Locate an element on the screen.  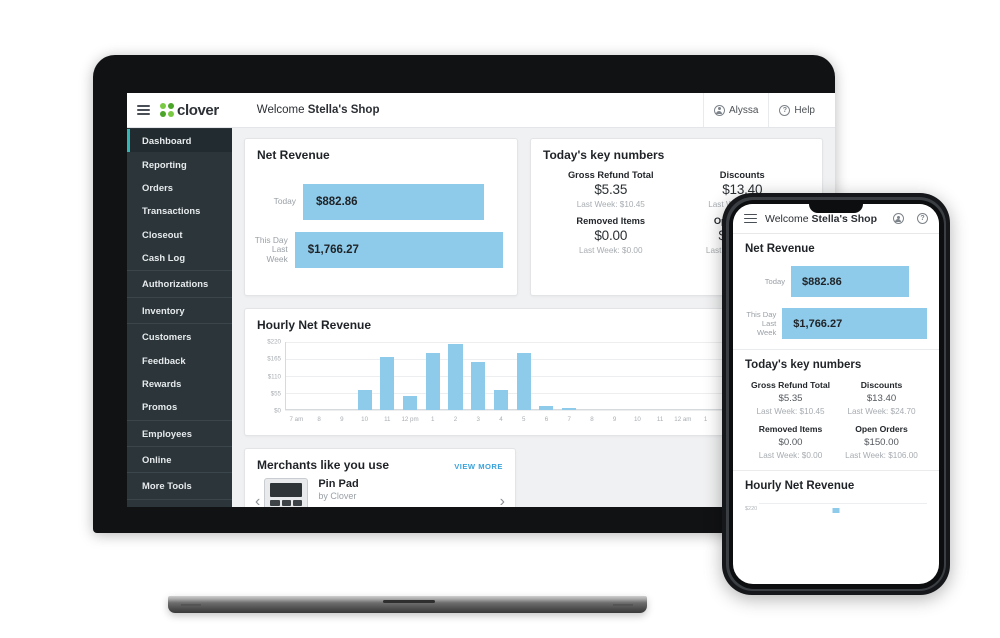
key-number-value: $13.40 is located at coordinates (881, 398).